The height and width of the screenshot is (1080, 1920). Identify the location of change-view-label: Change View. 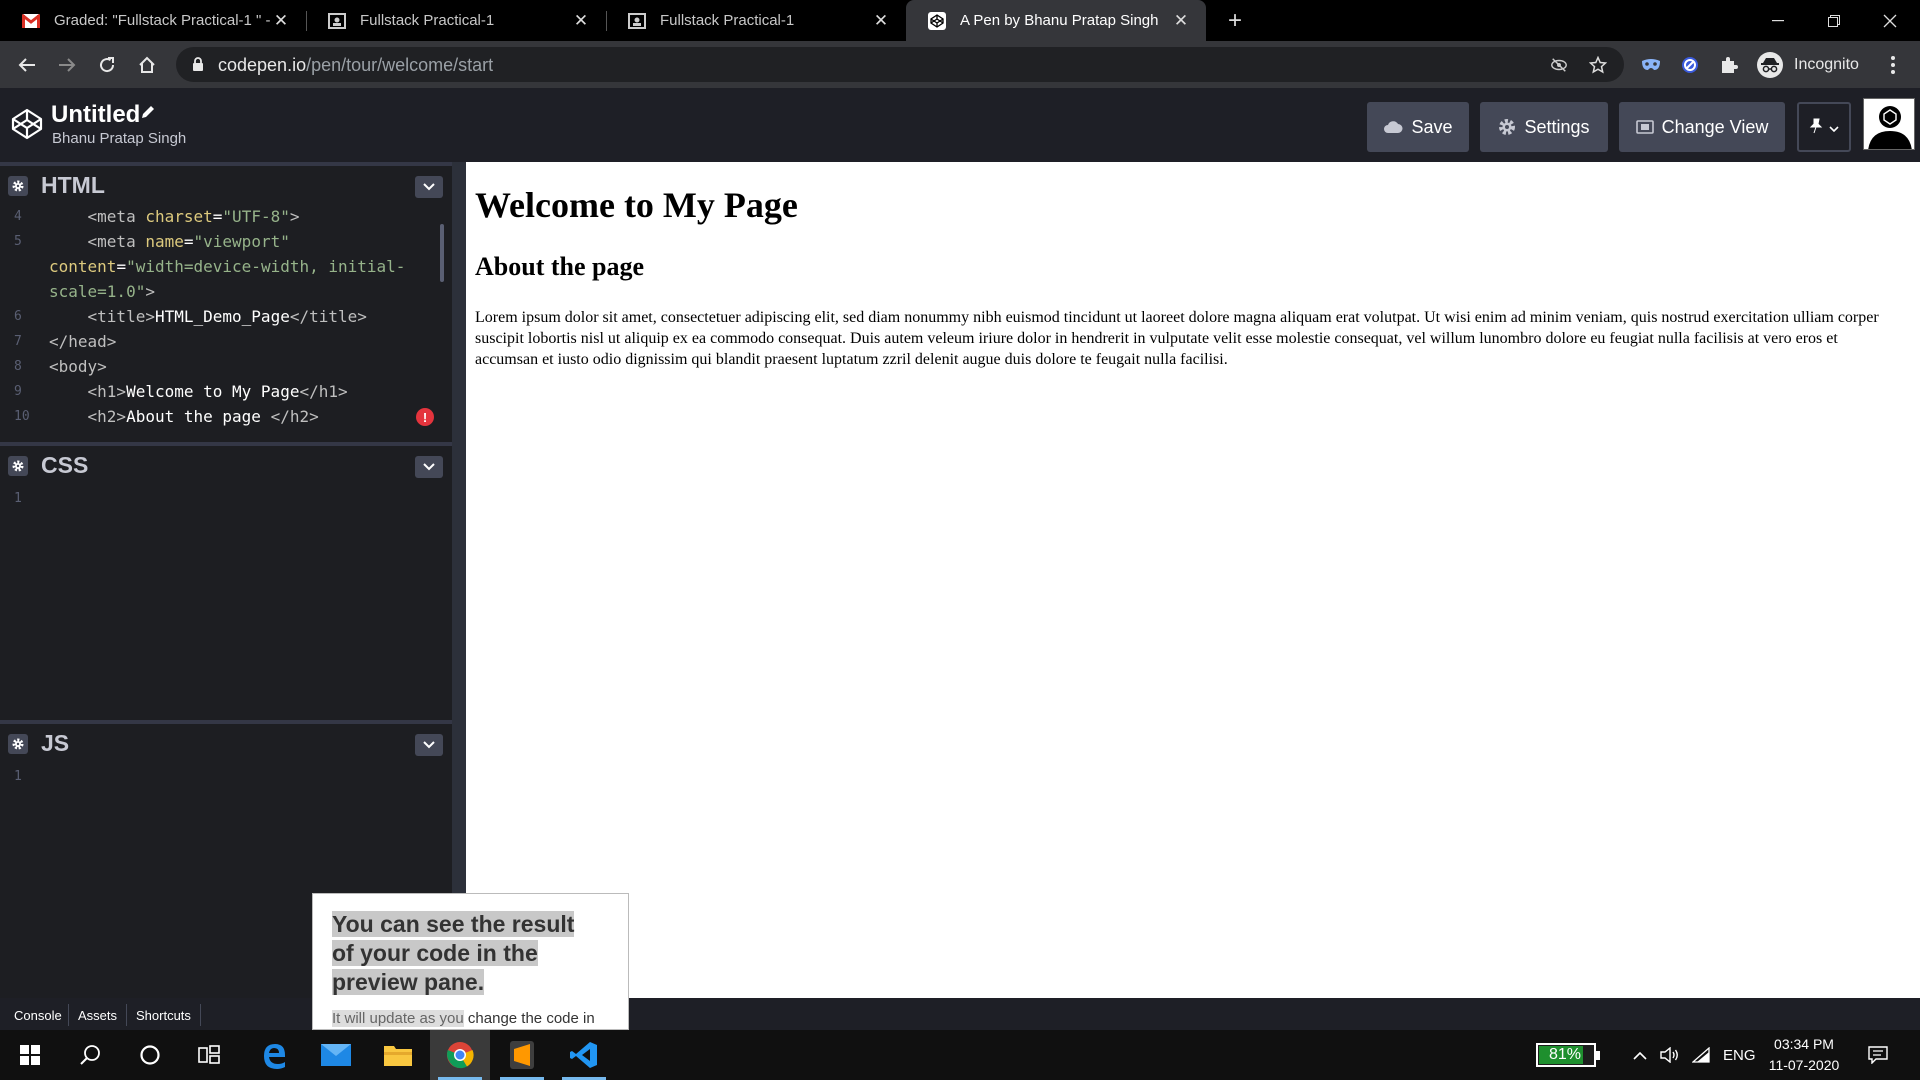
(1715, 126).